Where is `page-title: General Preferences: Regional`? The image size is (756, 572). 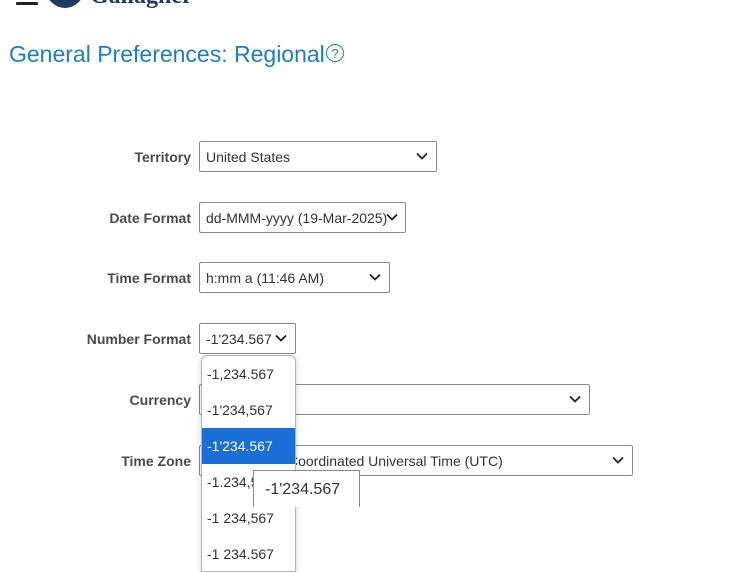 page-title: General Preferences: Regional is located at coordinates (167, 54).